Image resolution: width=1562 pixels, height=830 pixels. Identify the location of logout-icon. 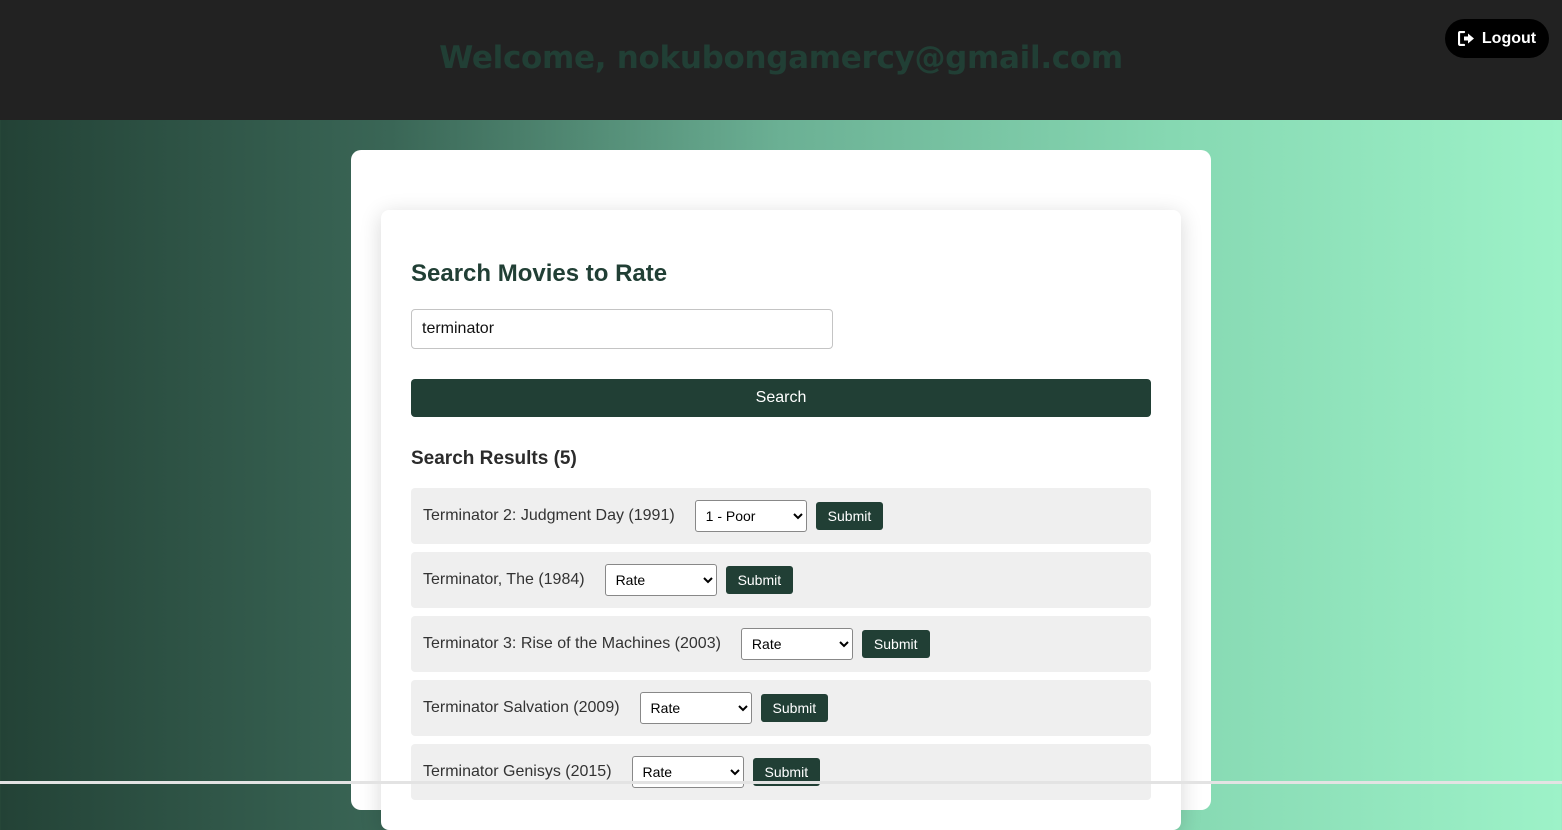
(1466, 38).